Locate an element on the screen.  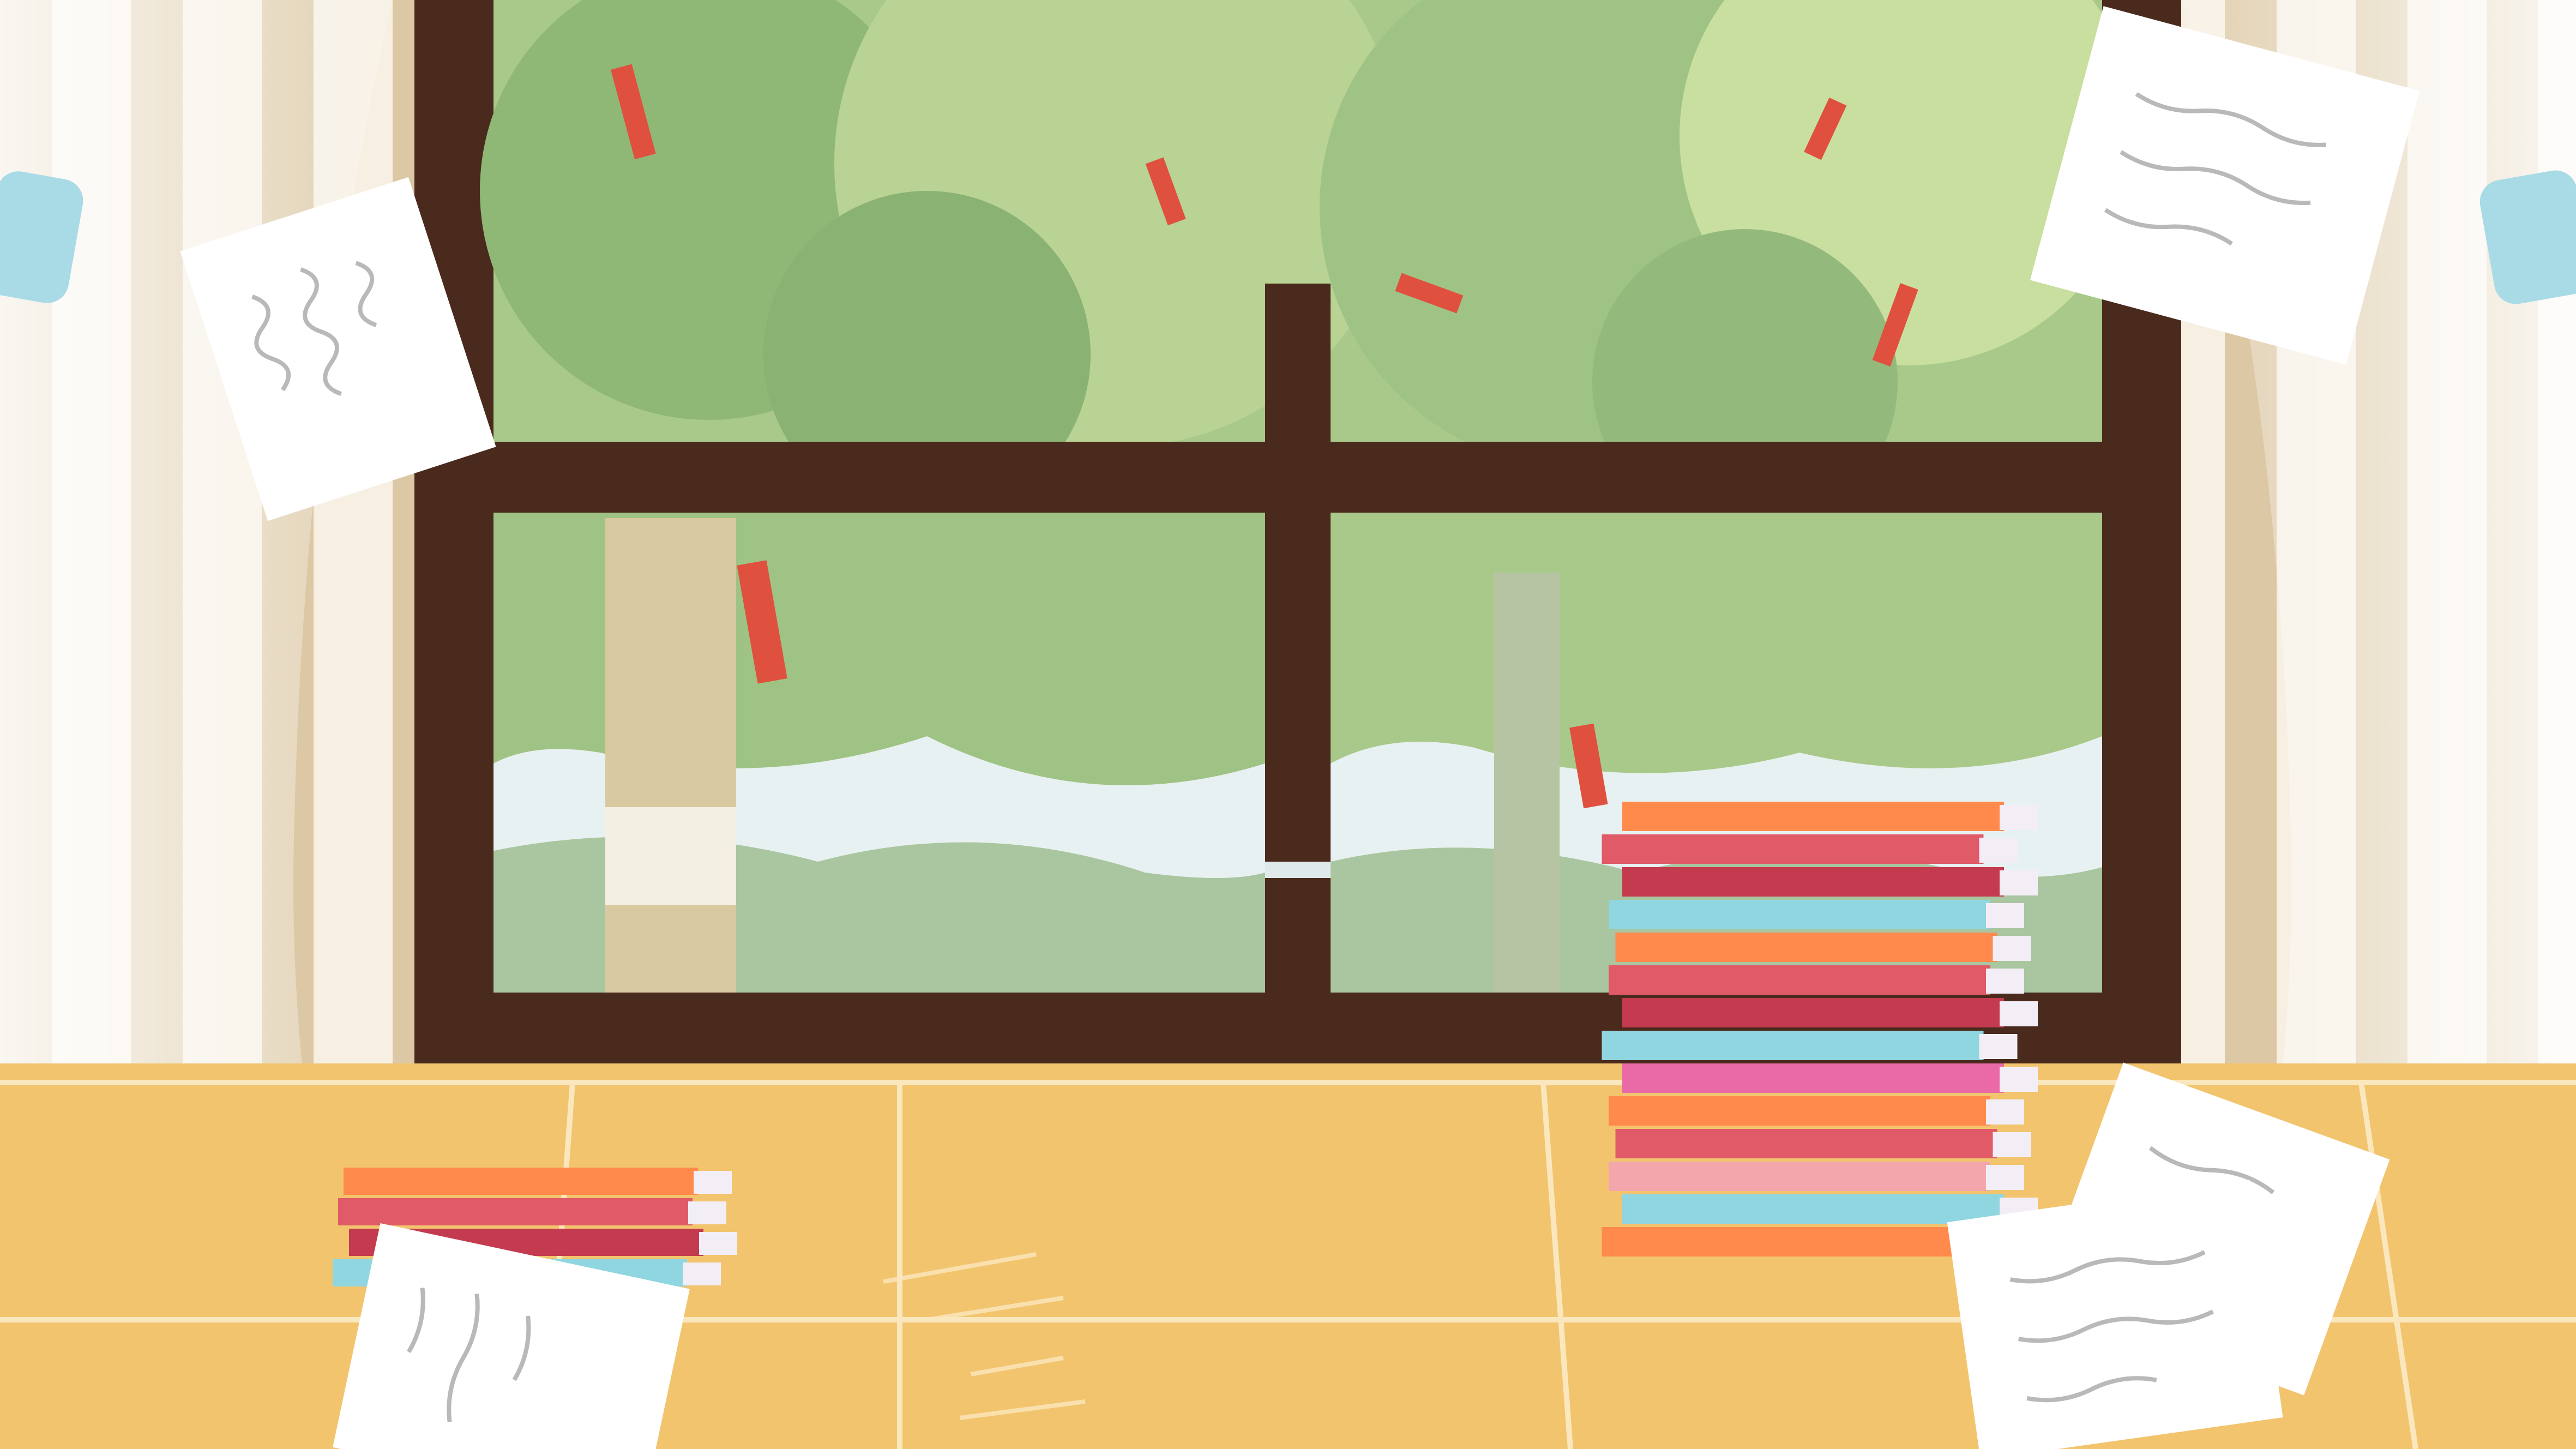
tree-trunk is located at coordinates (670, 755).